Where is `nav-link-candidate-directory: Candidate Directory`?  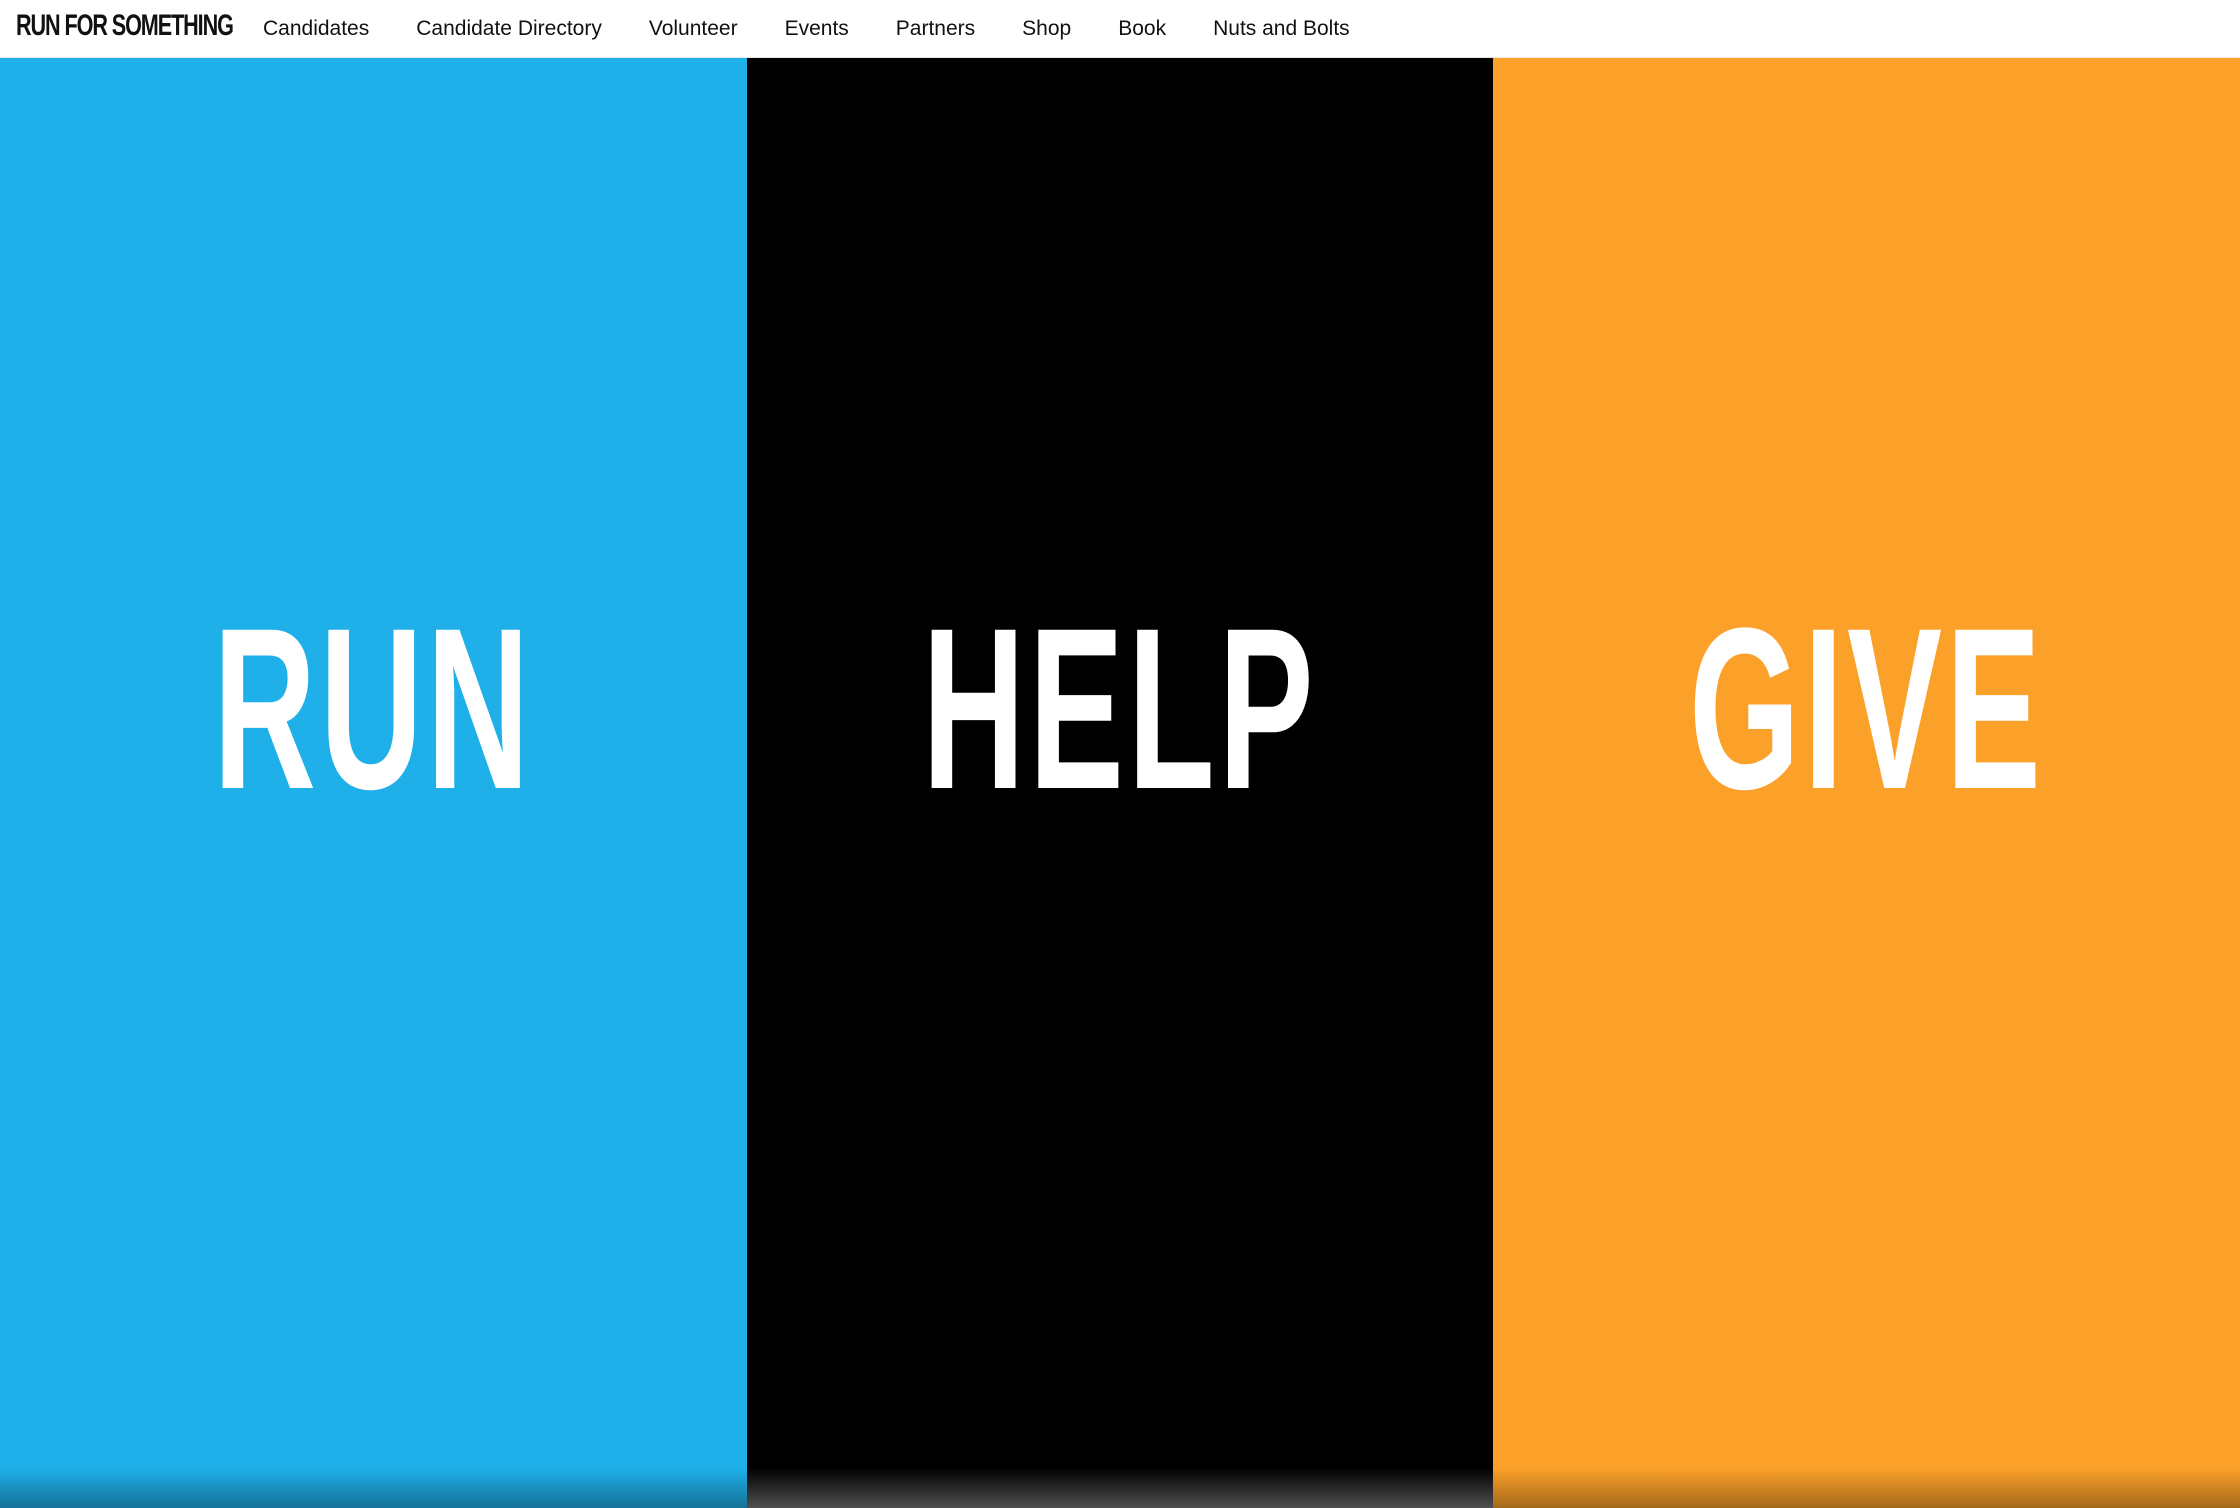
nav-link-candidate-directory: Candidate Directory is located at coordinates (509, 29).